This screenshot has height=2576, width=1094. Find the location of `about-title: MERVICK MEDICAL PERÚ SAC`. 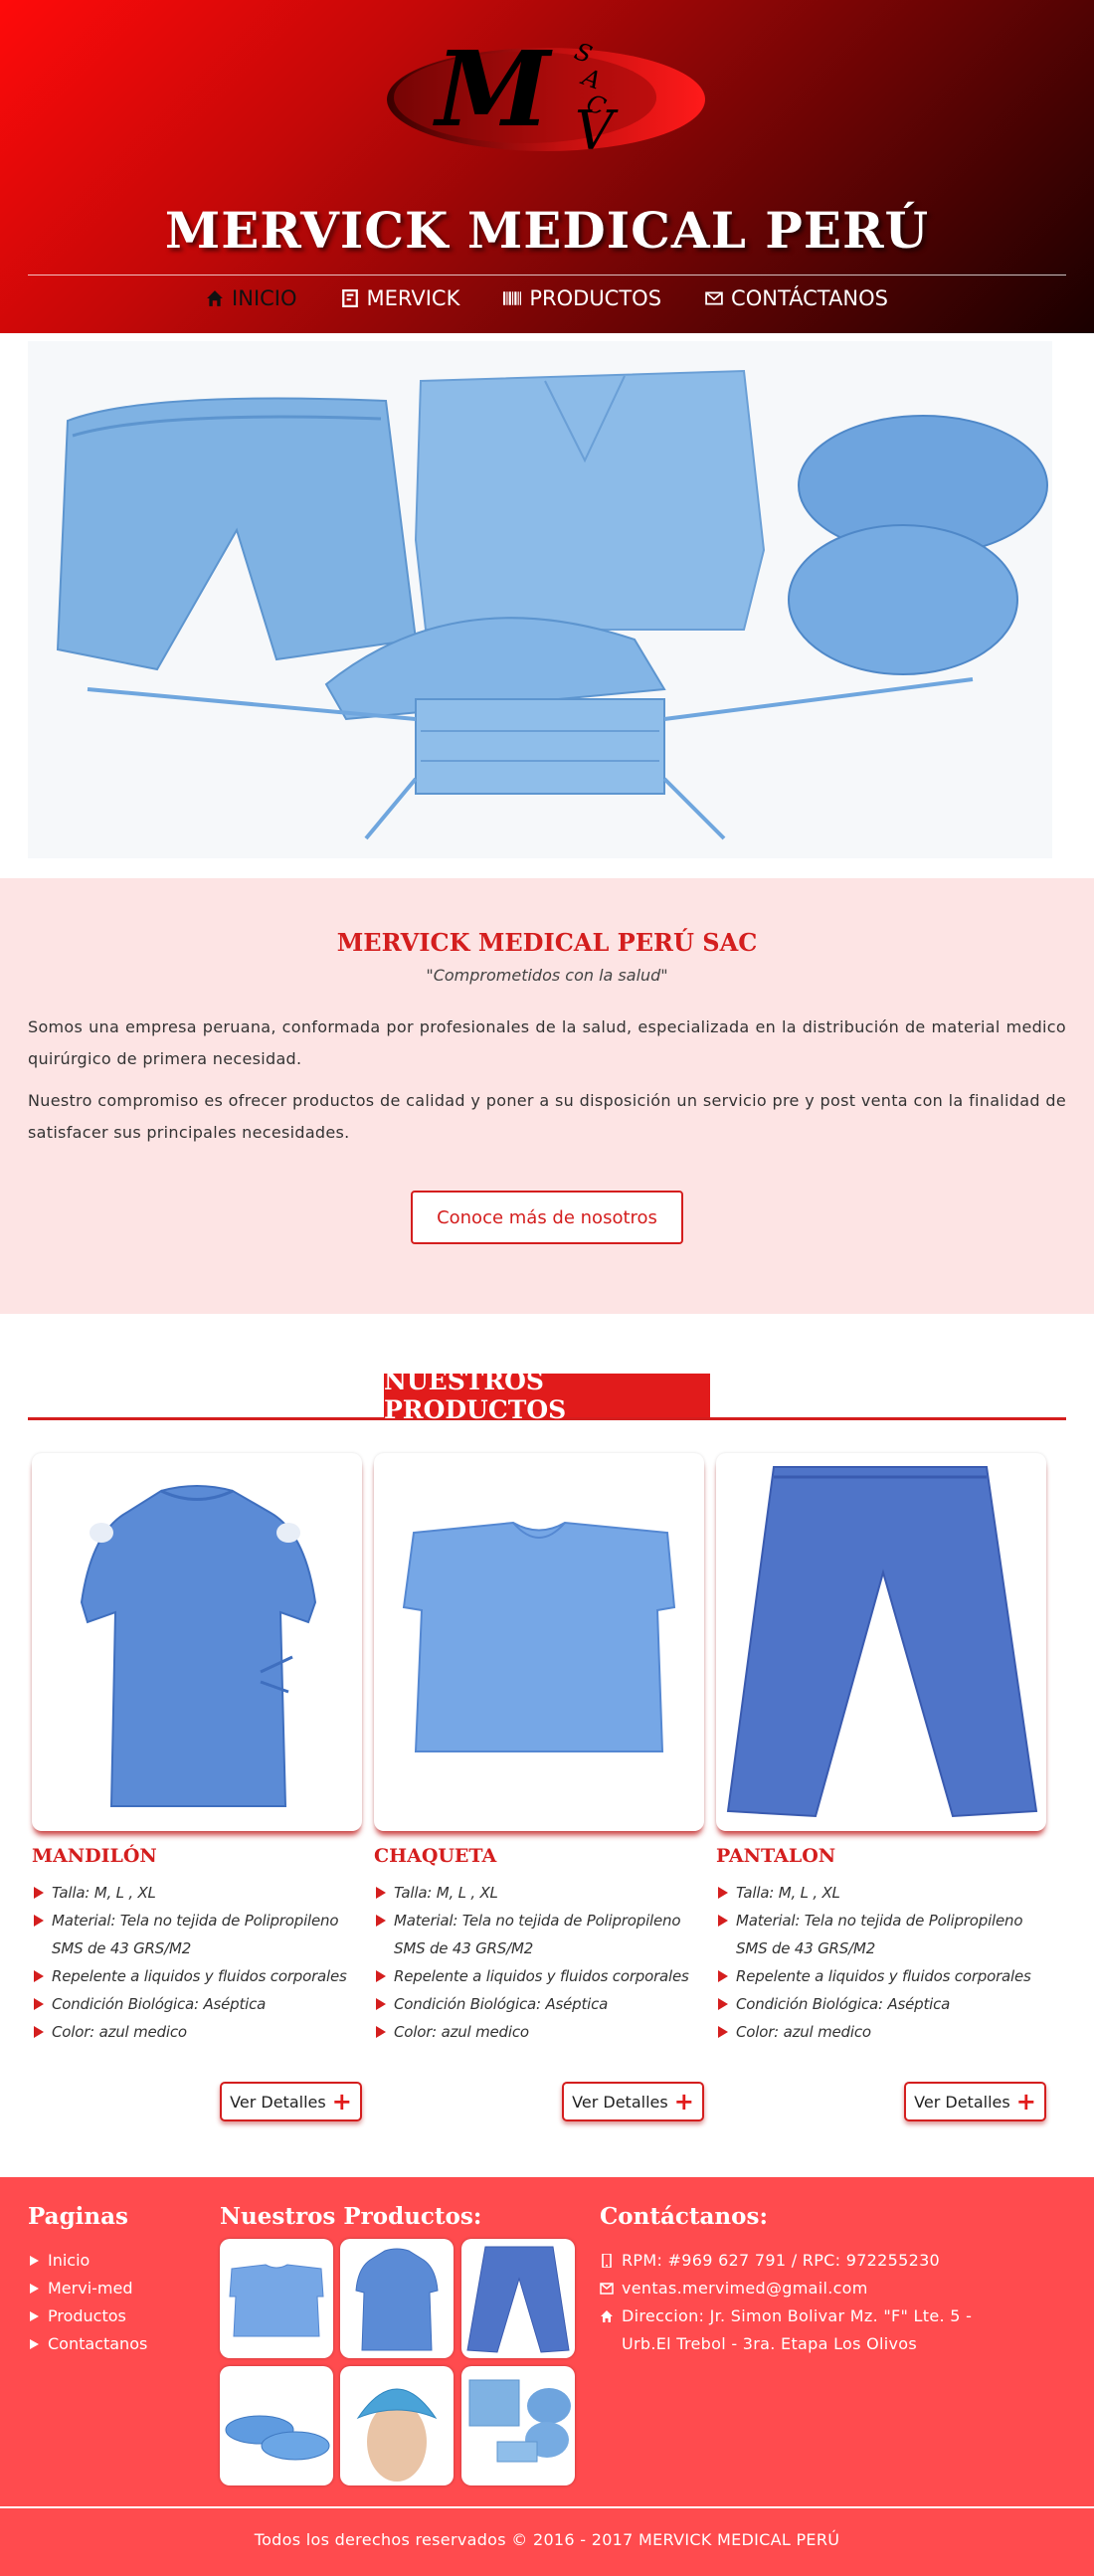

about-title: MERVICK MEDICAL PERÚ SAC is located at coordinates (547, 942).